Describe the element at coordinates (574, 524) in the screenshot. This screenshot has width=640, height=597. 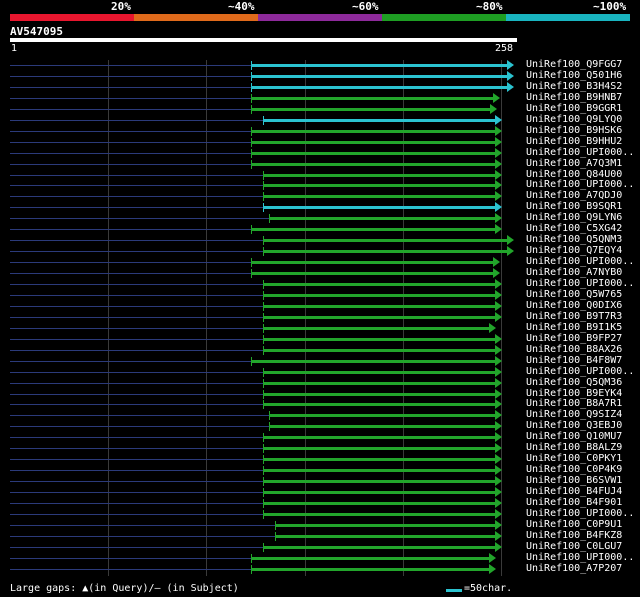
I see `hit-label: UniRef100_C0P9U1` at that location.